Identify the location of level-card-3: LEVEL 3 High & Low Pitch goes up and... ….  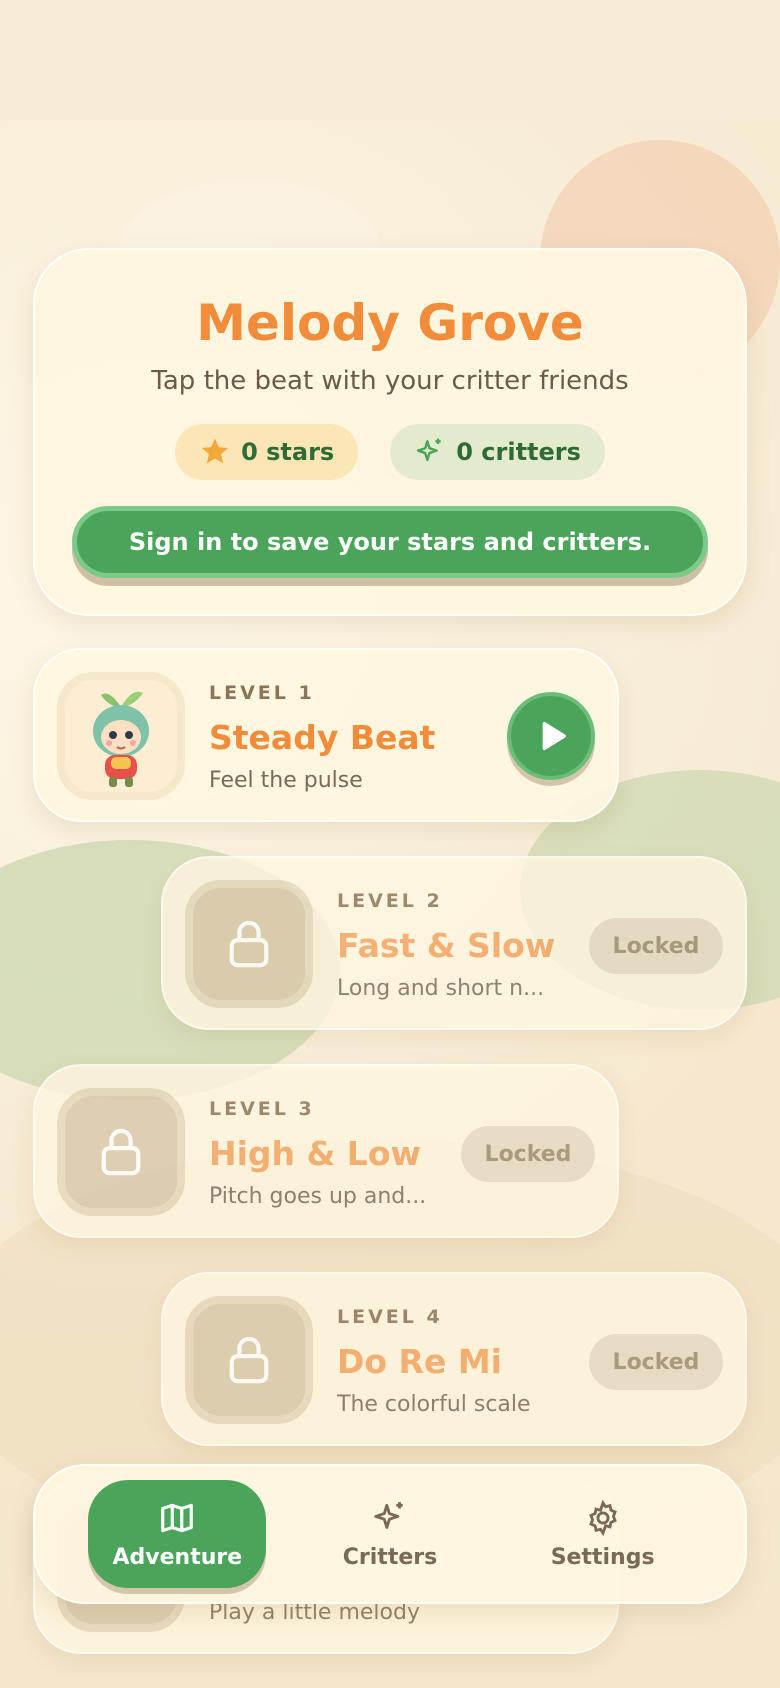
(326, 1151).